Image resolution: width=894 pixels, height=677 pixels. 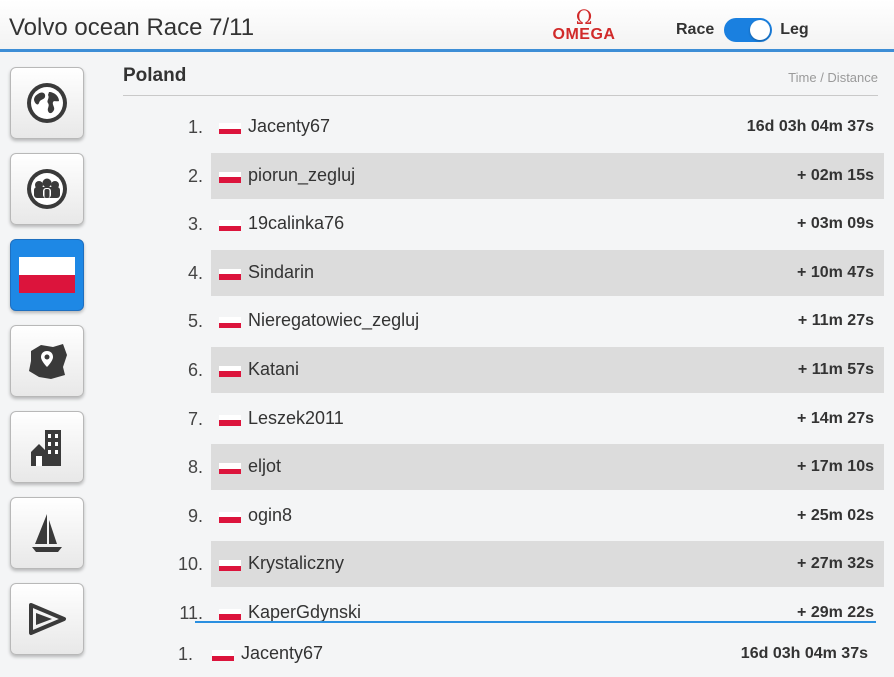 I want to click on toggle-race-label: Race, so click(x=695, y=30).